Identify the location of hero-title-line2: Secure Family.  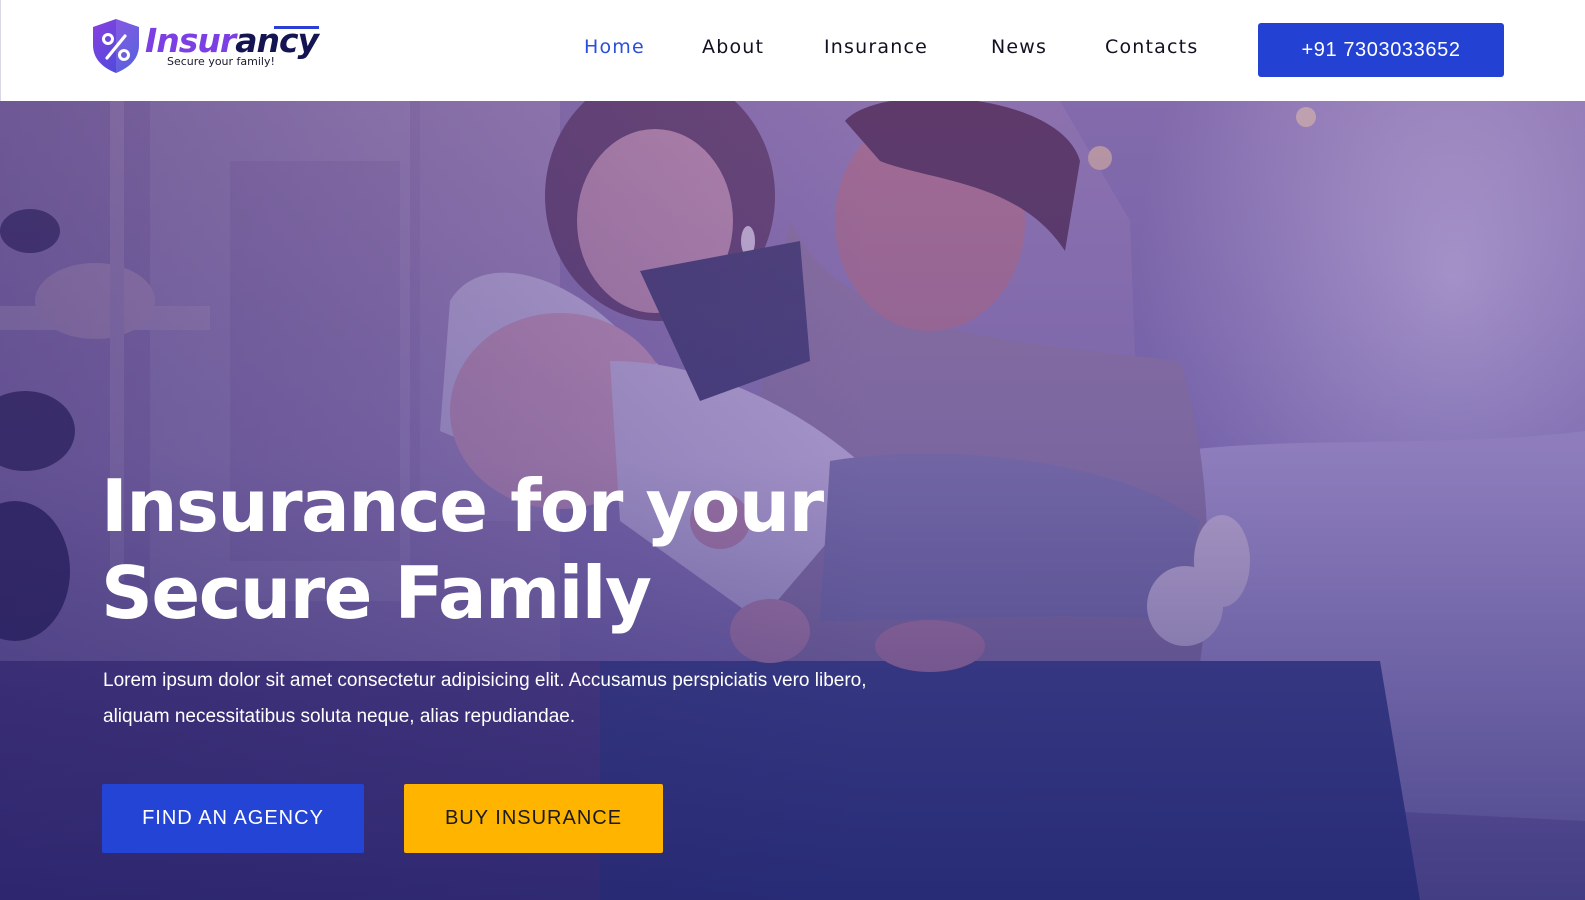
(376, 593).